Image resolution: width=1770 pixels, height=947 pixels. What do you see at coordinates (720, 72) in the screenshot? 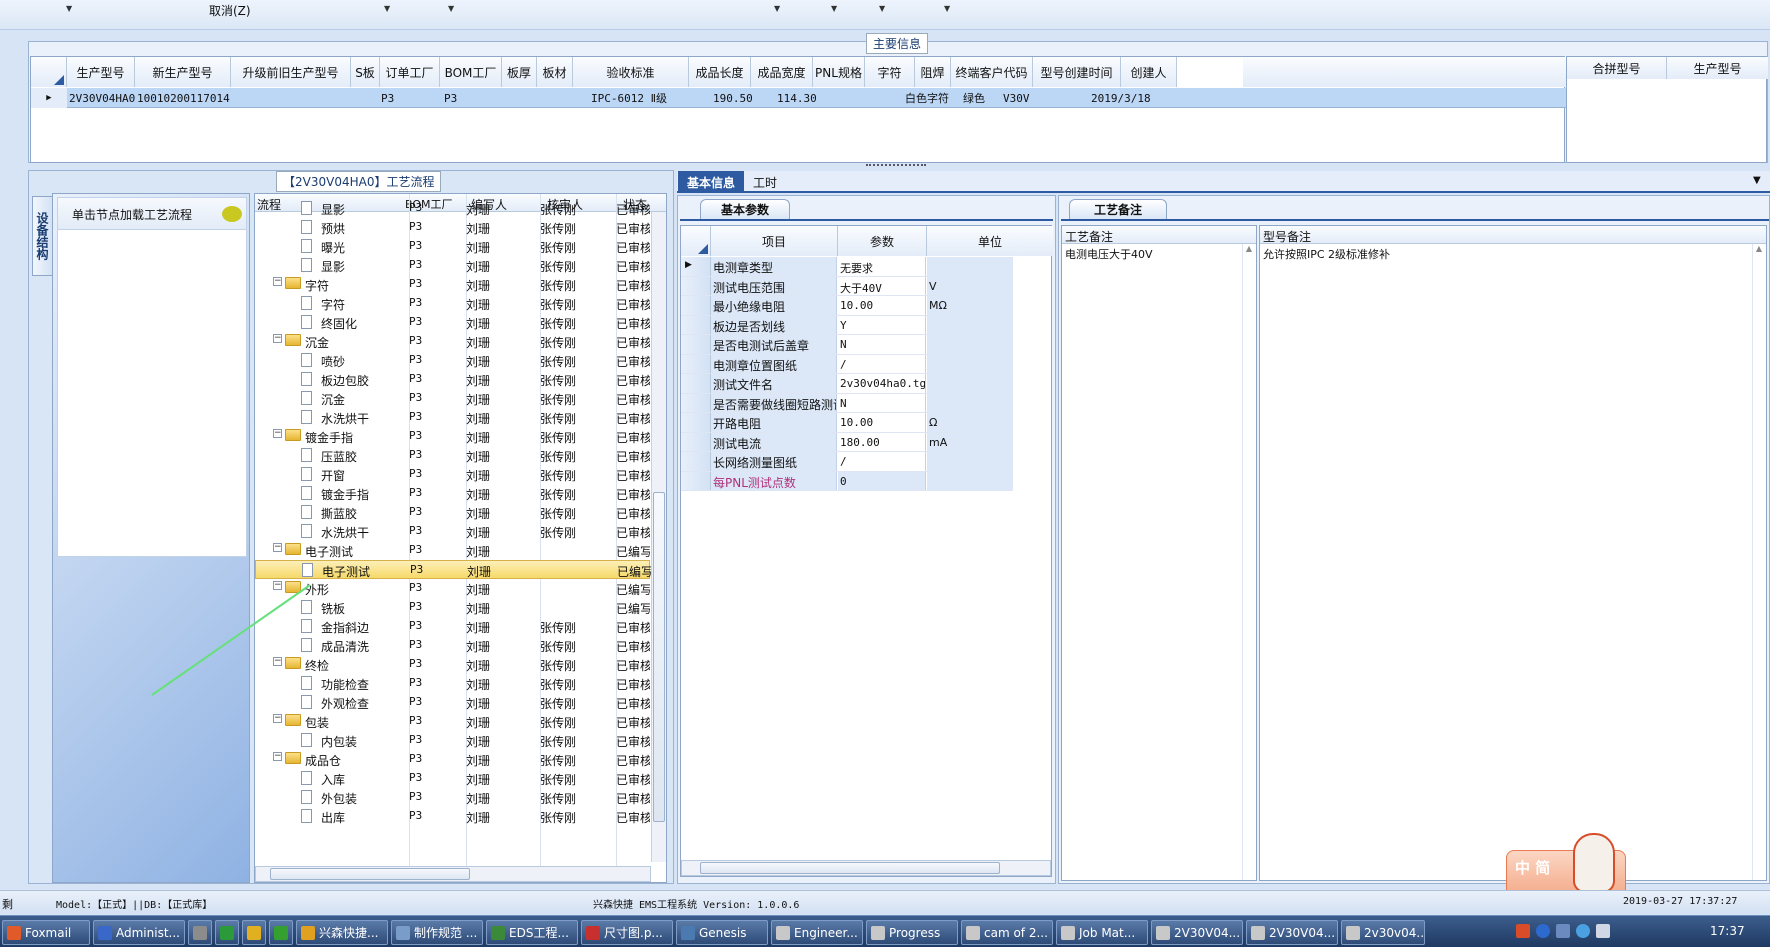
I see `col-length: 成品长度` at bounding box center [720, 72].